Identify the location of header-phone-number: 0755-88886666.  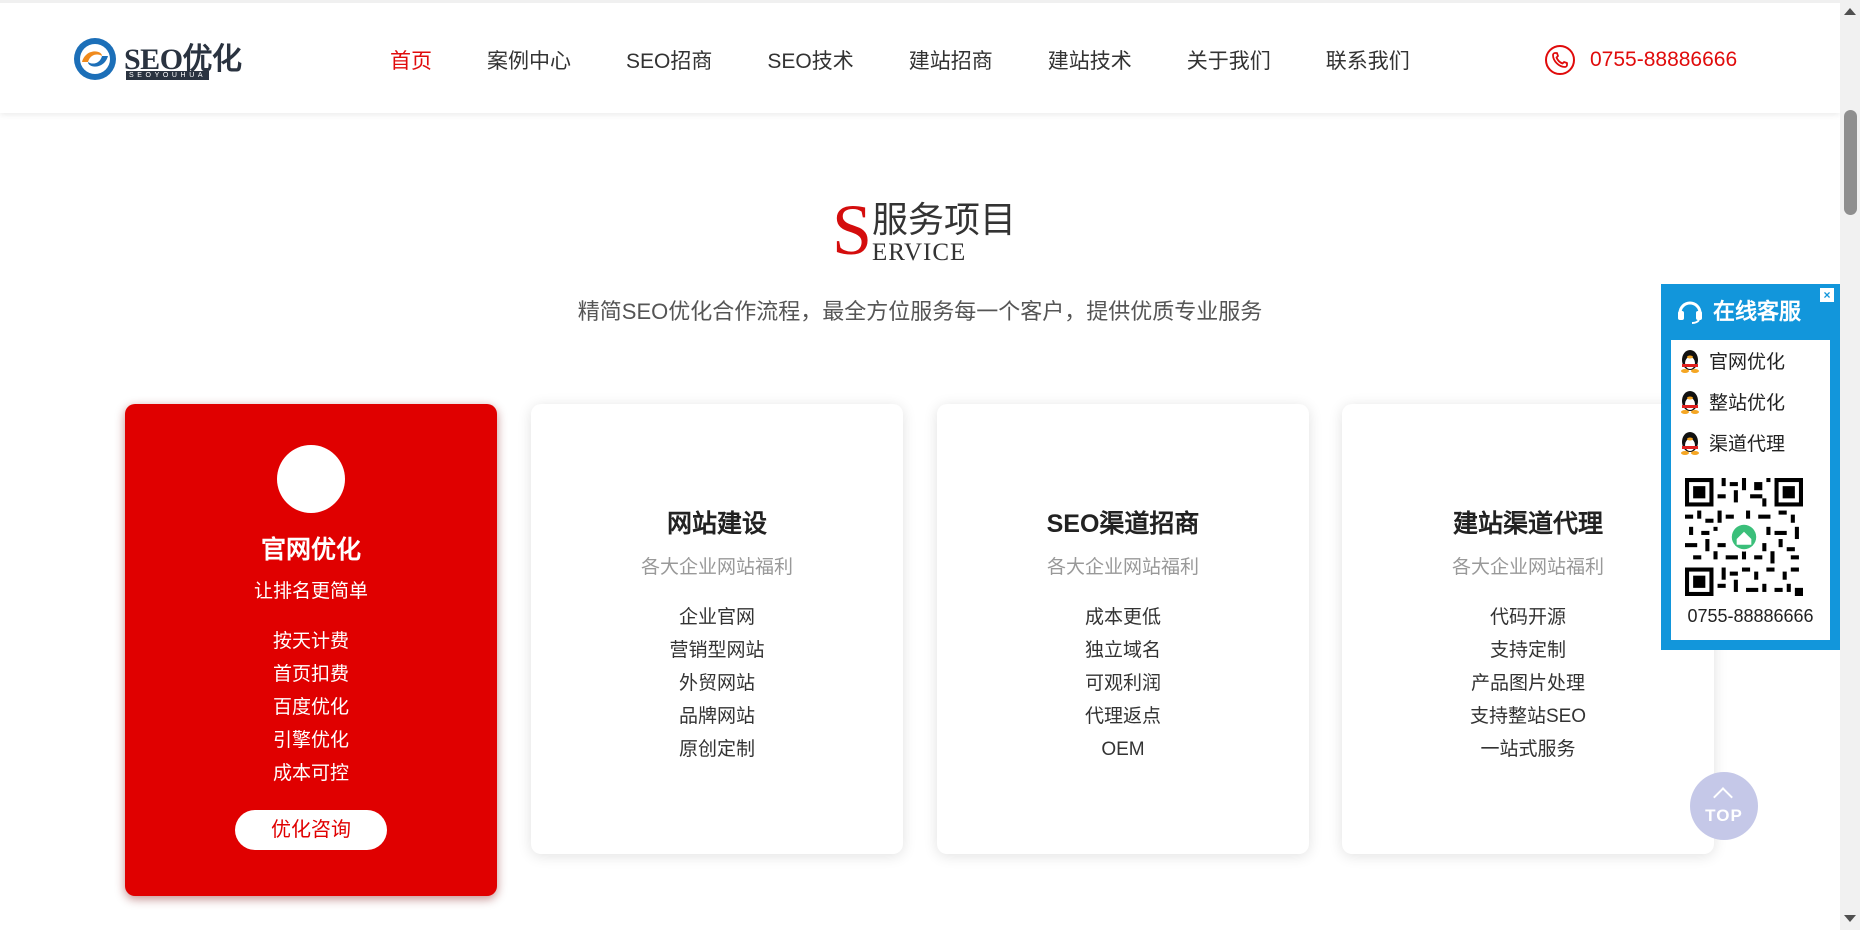
(1664, 59).